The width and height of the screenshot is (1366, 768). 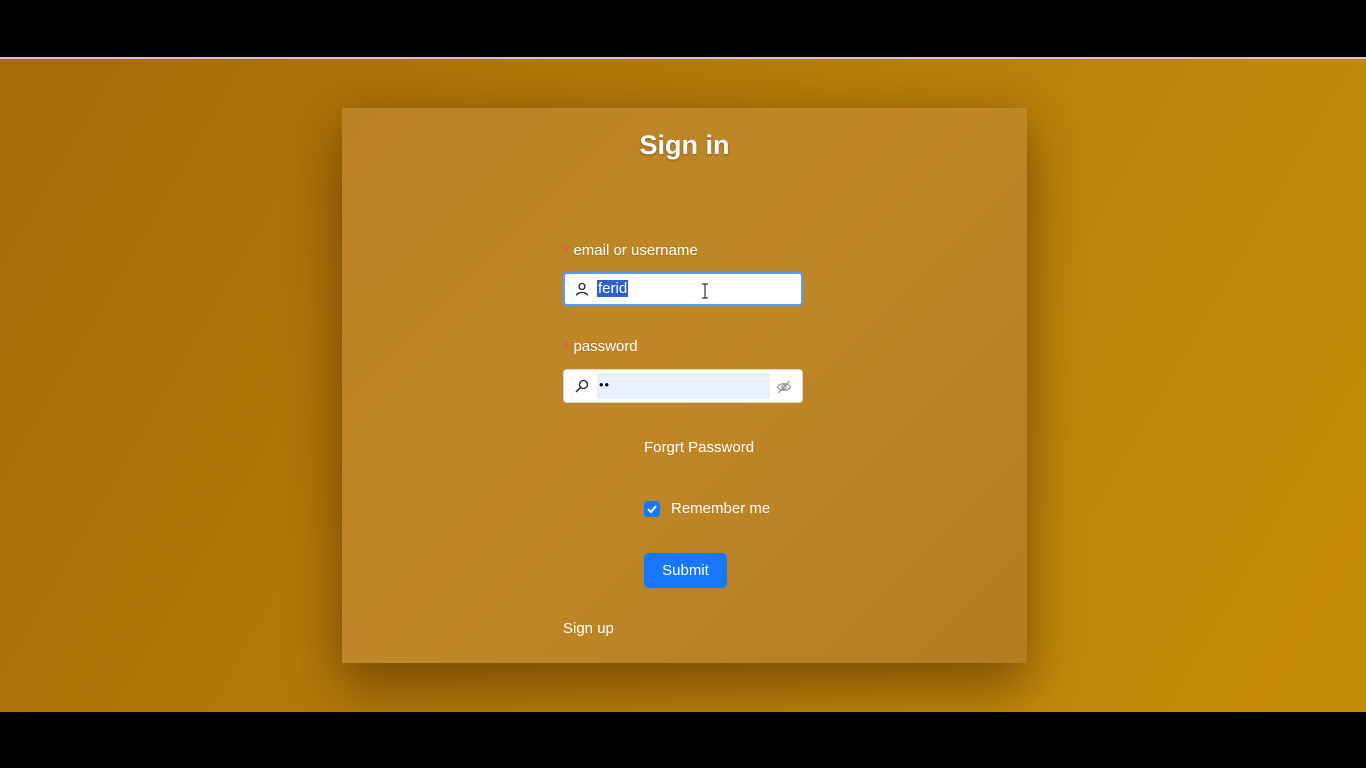 What do you see at coordinates (683, 740) in the screenshot?
I see `bottom-black-bar` at bounding box center [683, 740].